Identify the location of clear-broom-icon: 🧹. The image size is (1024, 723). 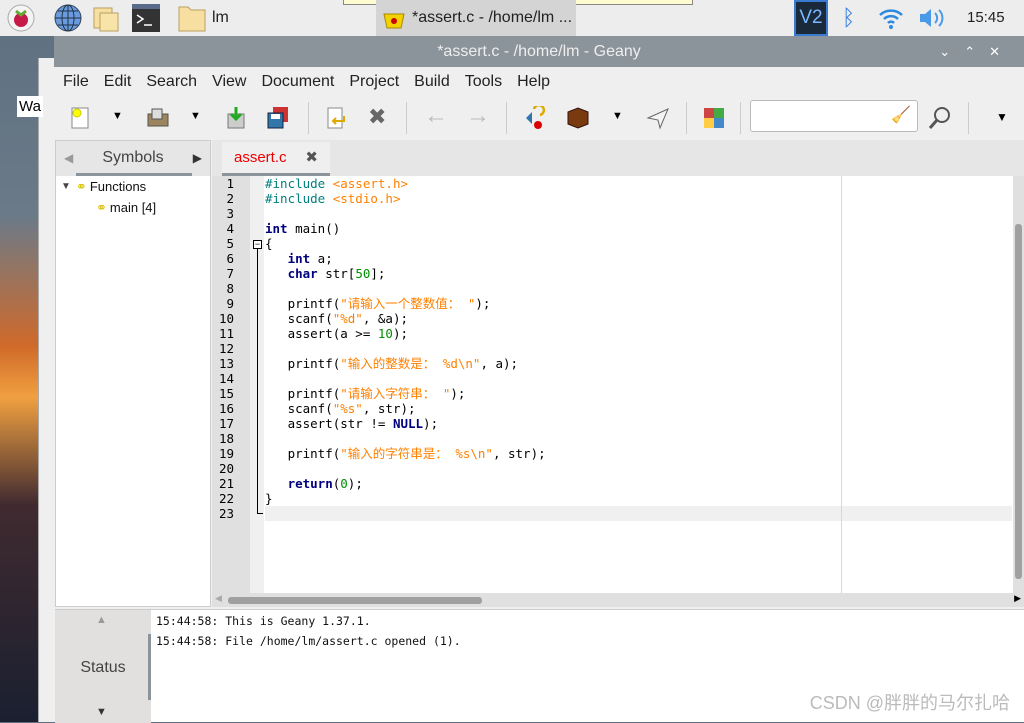
(901, 115).